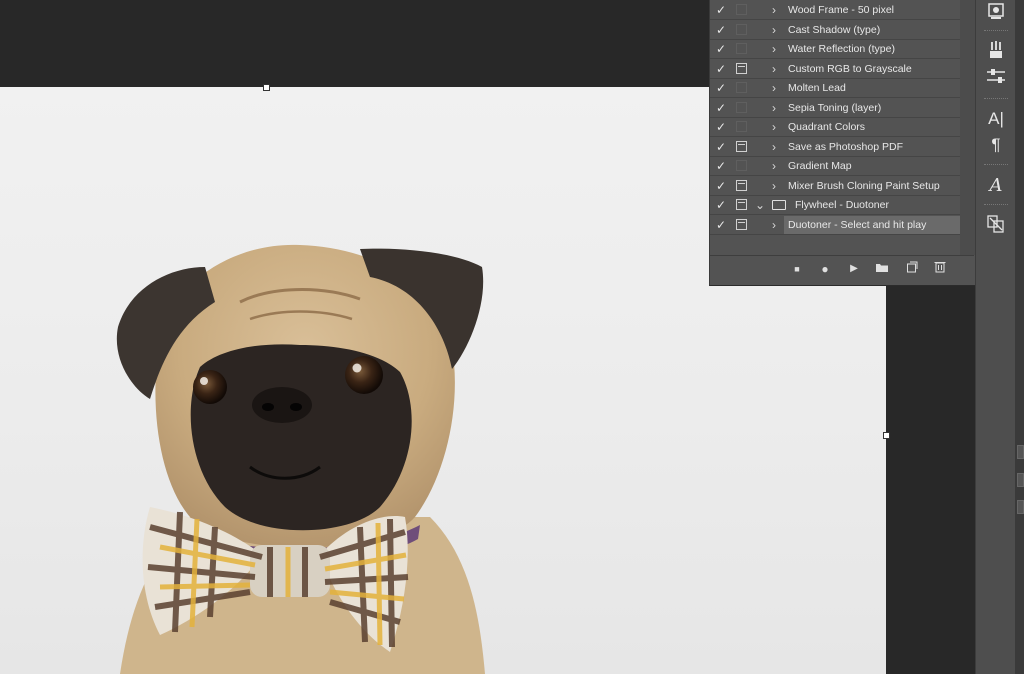  I want to click on transform-handle-right, so click(886, 435).